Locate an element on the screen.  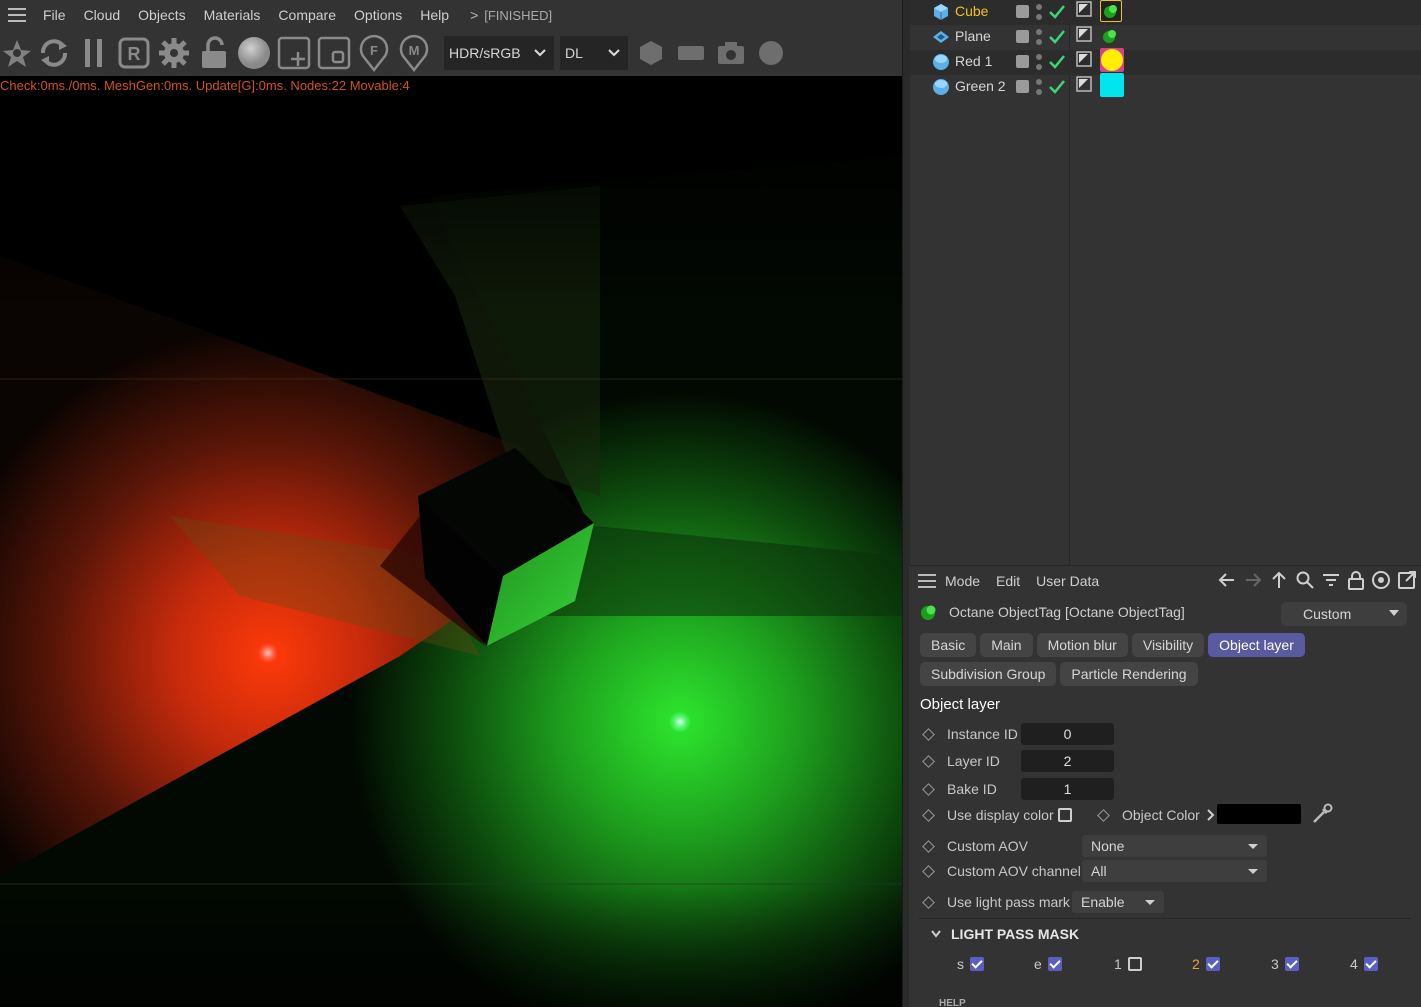
menu-options: Options is located at coordinates (378, 15).